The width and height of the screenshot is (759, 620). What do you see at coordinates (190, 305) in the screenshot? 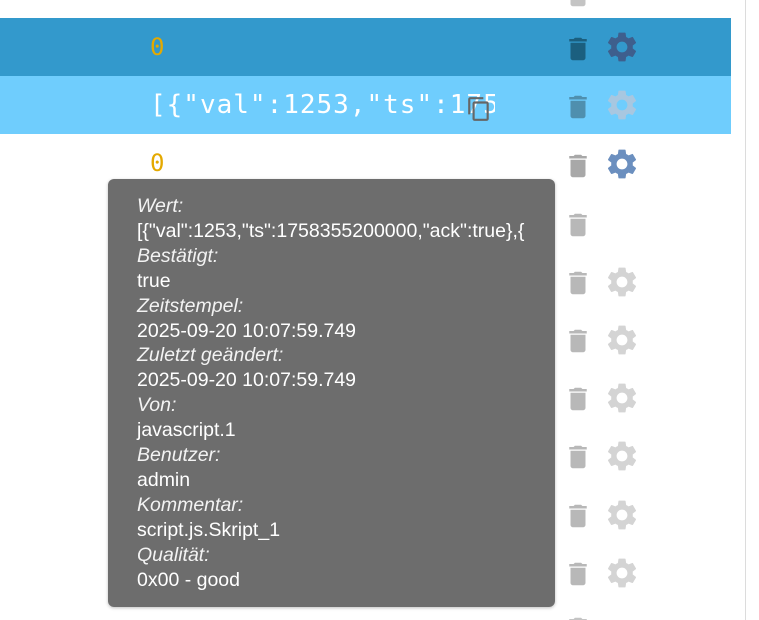
I see `tooltip-label-timestamp: Zeitstempel:` at bounding box center [190, 305].